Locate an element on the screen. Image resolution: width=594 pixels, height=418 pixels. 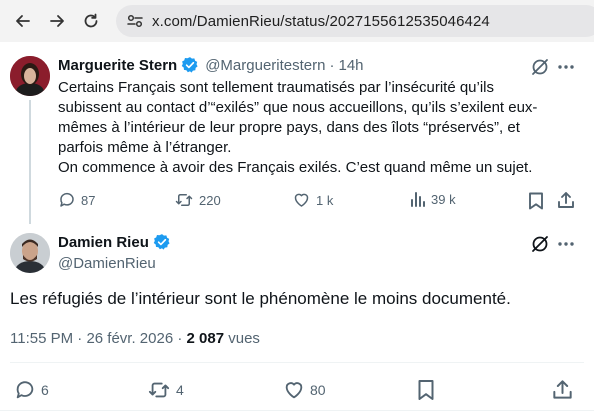
main-tweet-header: Damien Rieu is located at coordinates (114, 242).